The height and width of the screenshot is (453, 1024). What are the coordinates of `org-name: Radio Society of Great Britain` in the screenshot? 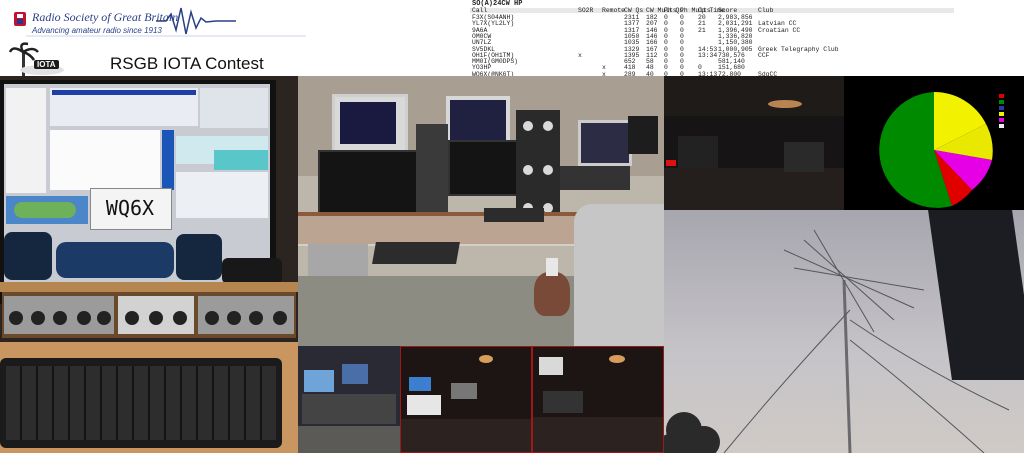 It's located at (105, 17).